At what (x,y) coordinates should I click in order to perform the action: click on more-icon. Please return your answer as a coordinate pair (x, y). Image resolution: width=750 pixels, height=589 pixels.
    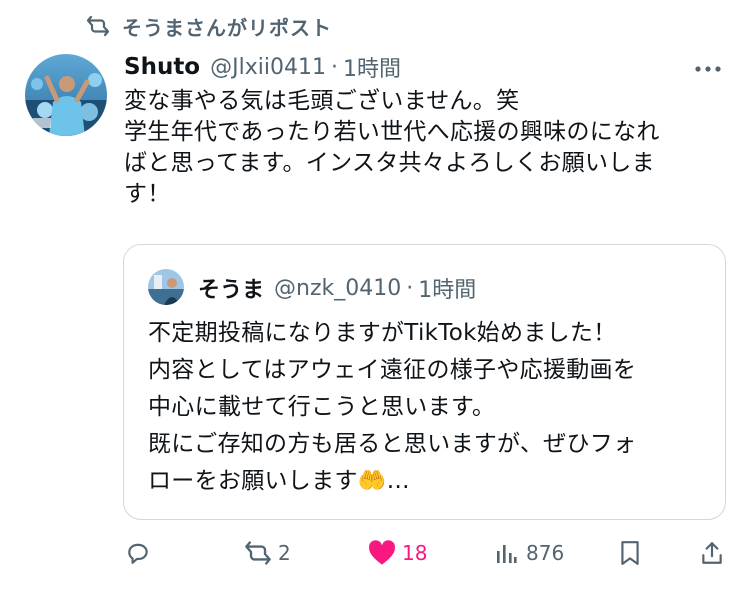
    Looking at the image, I should click on (708, 67).